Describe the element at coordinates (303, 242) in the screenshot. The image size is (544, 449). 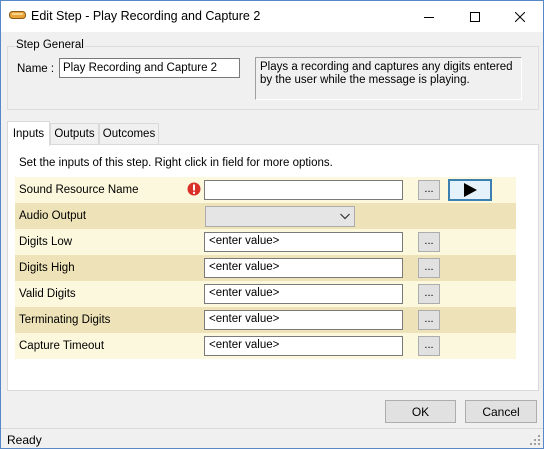
I see `digits-low-input: <enter value>` at that location.